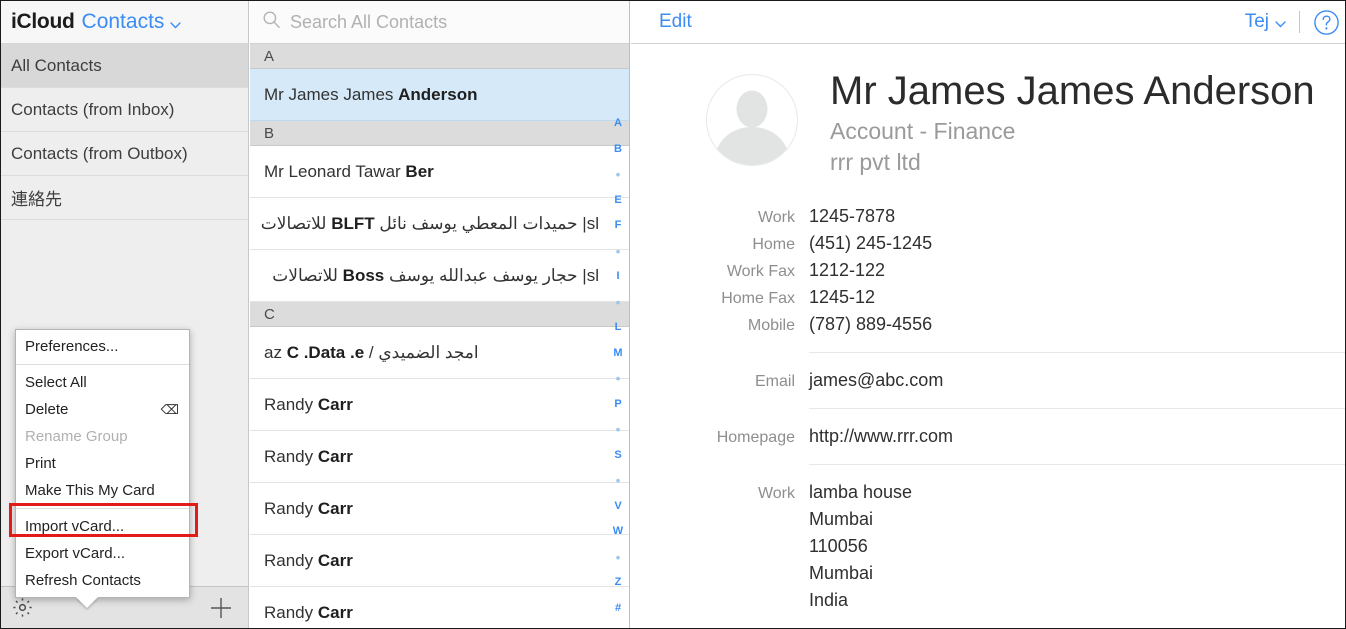  I want to click on homepage-field-row: Homepage http://www.rrr.com, so click(988, 436).